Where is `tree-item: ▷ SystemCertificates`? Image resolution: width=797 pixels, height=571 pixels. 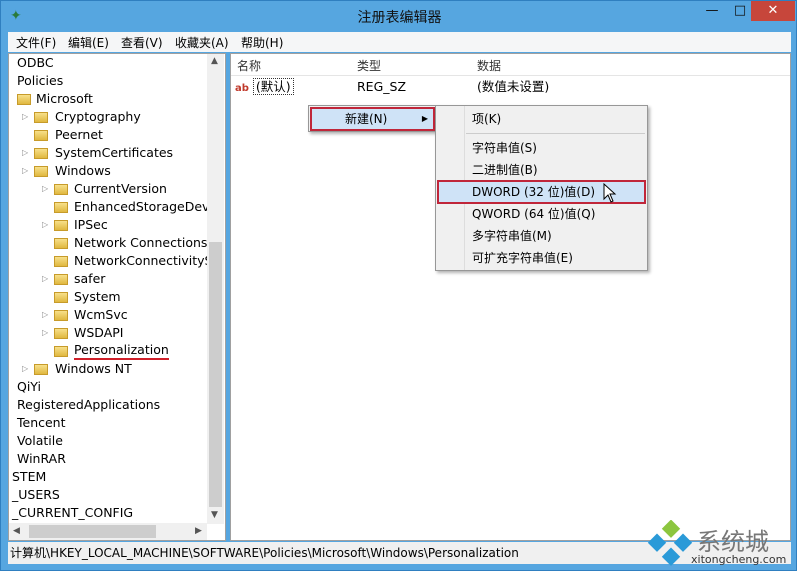 tree-item: ▷ SystemCertificates is located at coordinates (108, 153).